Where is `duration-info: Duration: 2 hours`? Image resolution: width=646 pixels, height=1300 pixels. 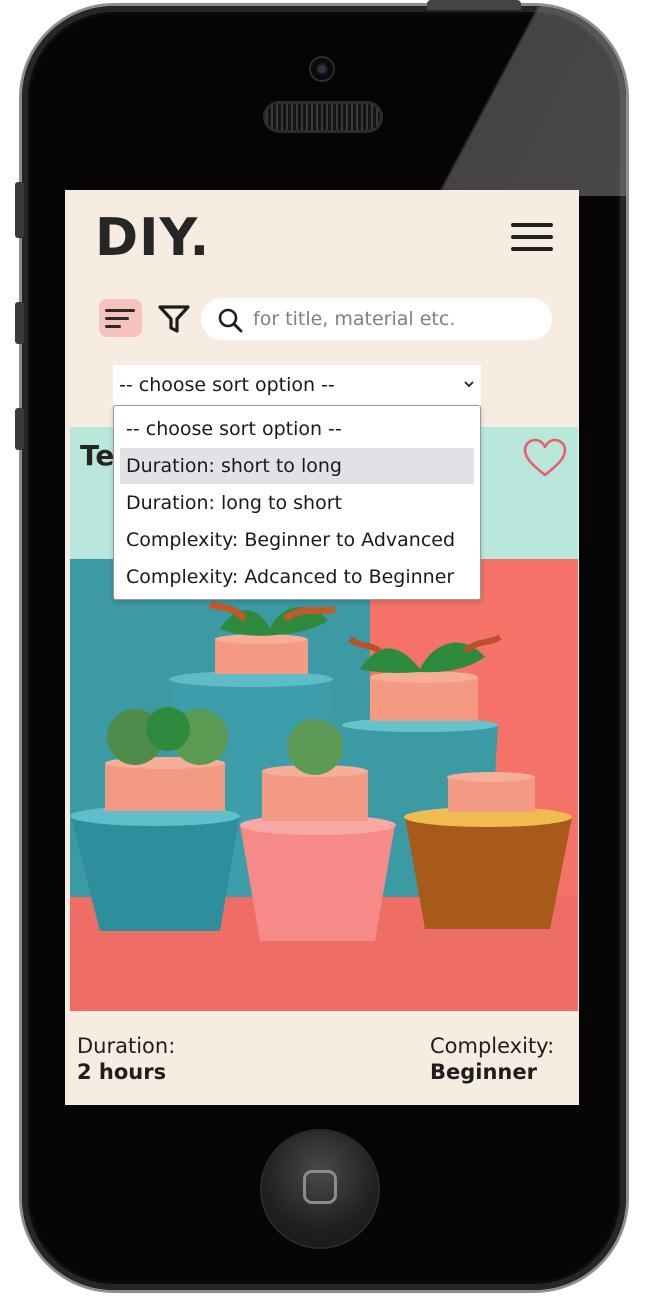
duration-info: Duration: 2 hours is located at coordinates (126, 1059).